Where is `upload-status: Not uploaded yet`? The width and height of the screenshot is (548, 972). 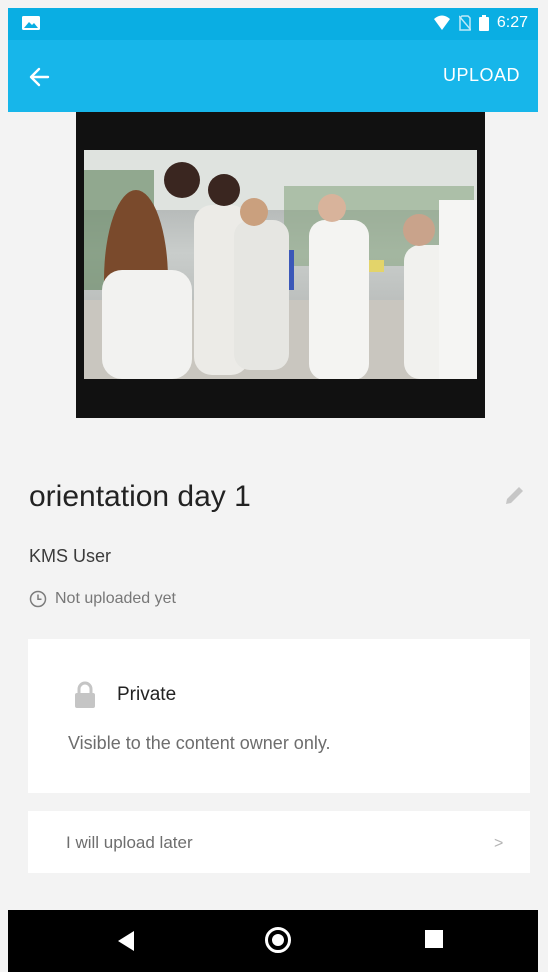
upload-status: Not uploaded yet is located at coordinates (102, 599).